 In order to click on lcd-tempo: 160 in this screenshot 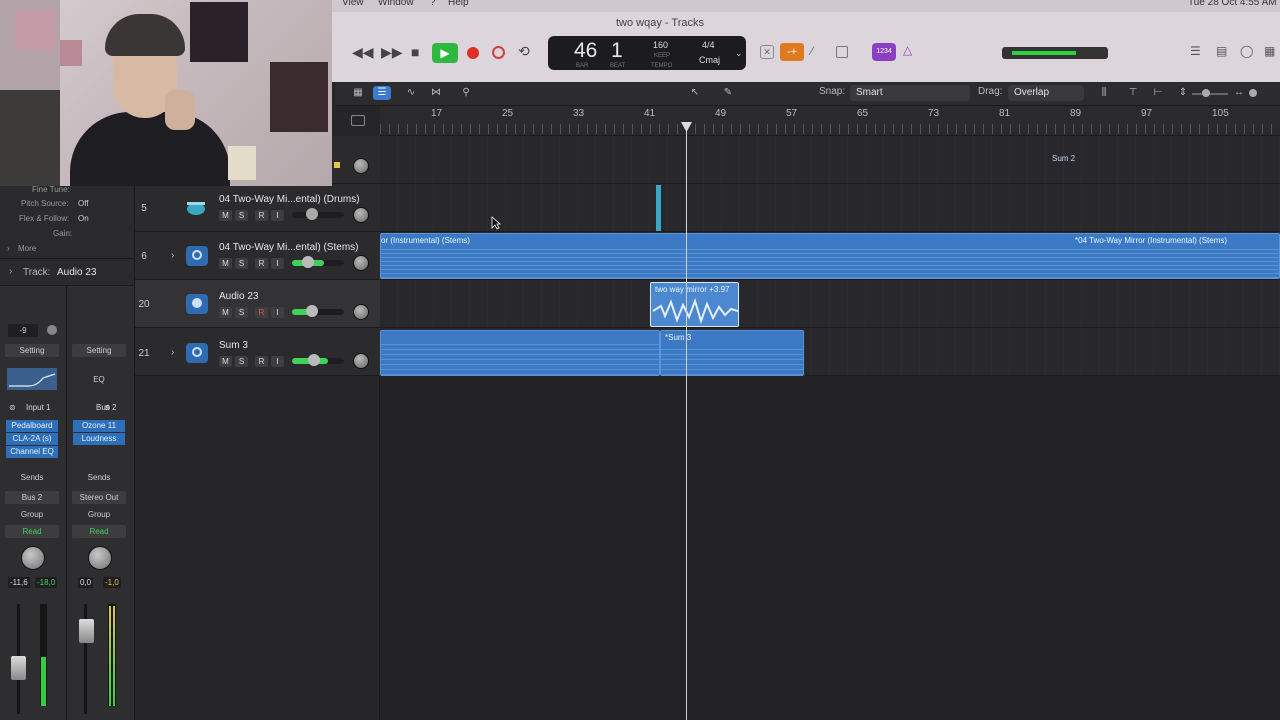, I will do `click(660, 45)`.